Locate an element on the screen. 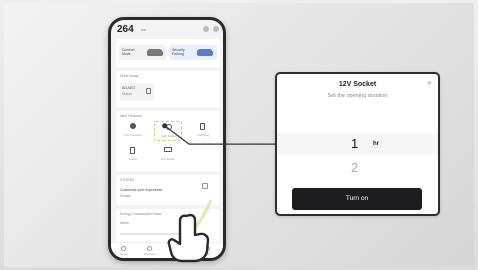 The width and height of the screenshot is (478, 270). car-finder-icon is located at coordinates (168, 149).